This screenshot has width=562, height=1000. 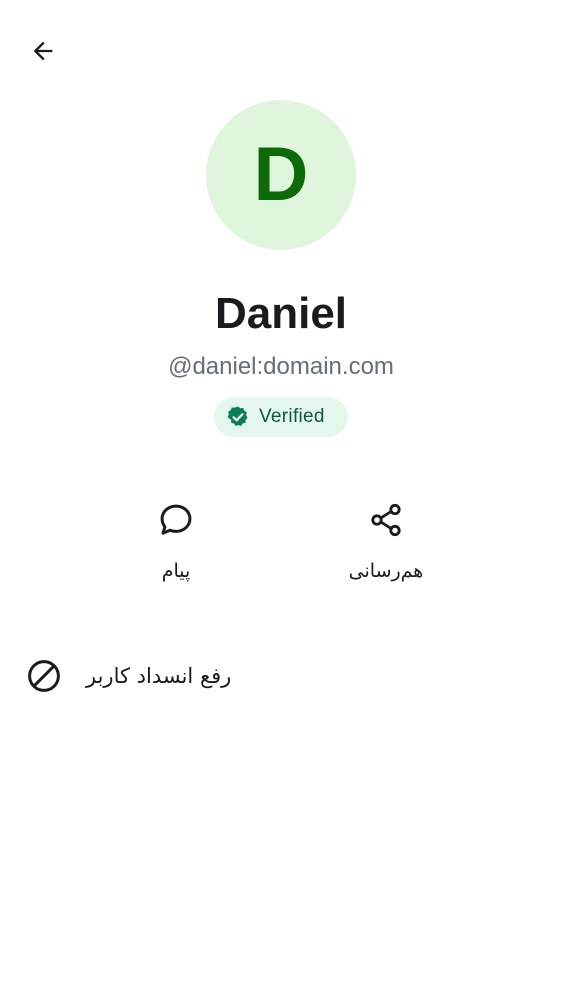 I want to click on message-button: پیام, so click(x=176, y=546).